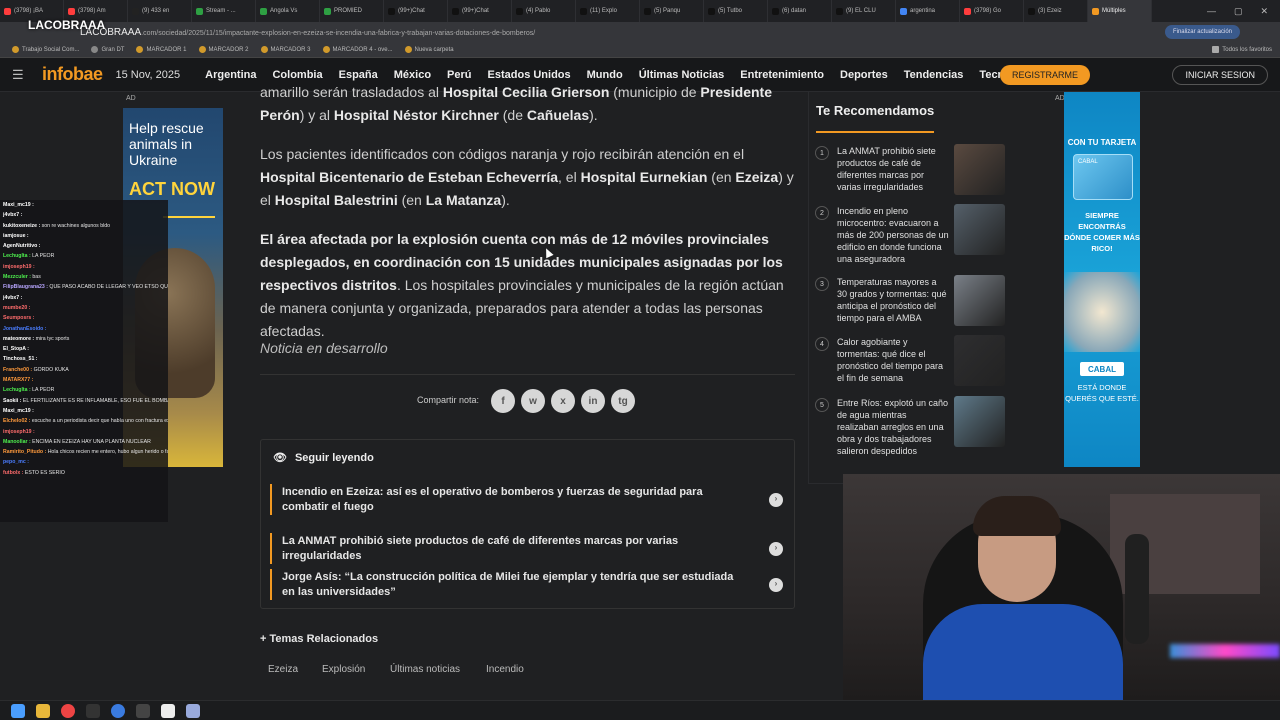 The width and height of the screenshot is (1280, 720). Describe the element at coordinates (297, 75) in the screenshot. I see `nav-colombia: Colombia` at that location.